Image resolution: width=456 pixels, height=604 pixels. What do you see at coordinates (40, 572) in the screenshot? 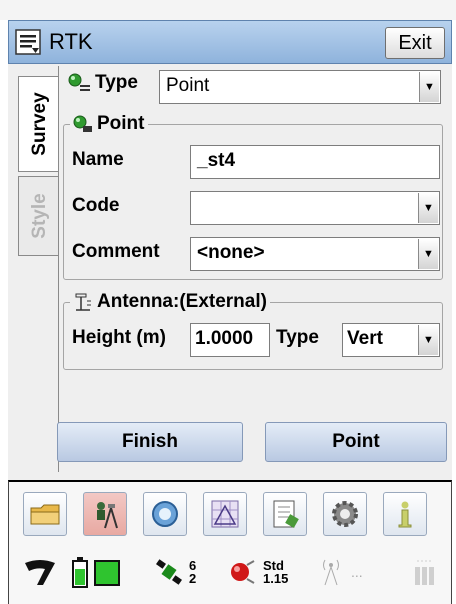
I see `trimble-logo-icon` at bounding box center [40, 572].